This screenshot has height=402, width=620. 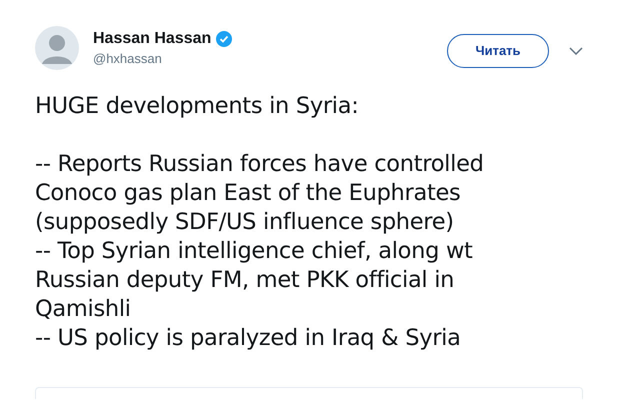 What do you see at coordinates (259, 164) in the screenshot?
I see `tweet-text-line: -- Reports Russian forces have controlled` at bounding box center [259, 164].